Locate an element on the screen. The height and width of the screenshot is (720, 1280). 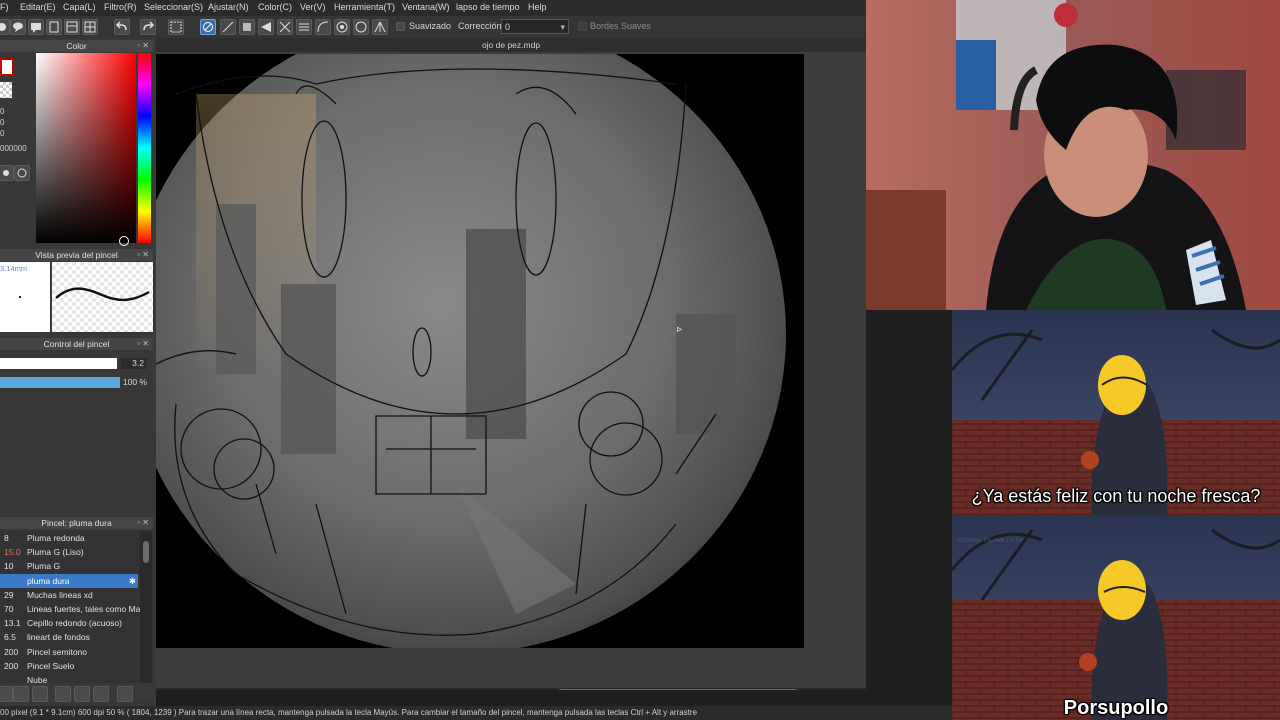
brush-list-item: 10 Pluma G is located at coordinates (69, 566).